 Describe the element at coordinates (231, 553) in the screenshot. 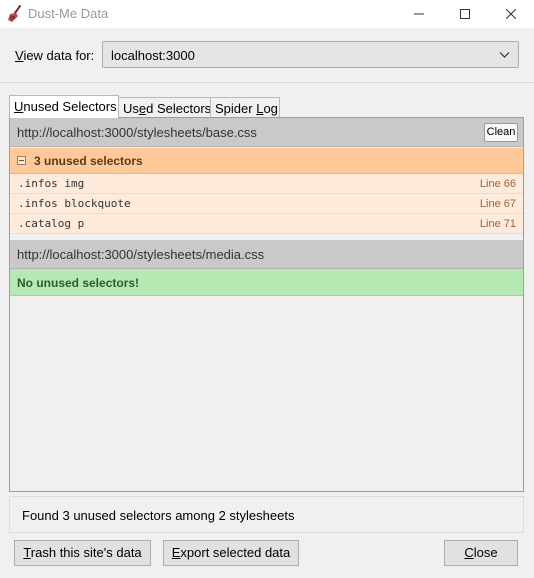

I see `export-selected-data-button: Export selected data` at that location.